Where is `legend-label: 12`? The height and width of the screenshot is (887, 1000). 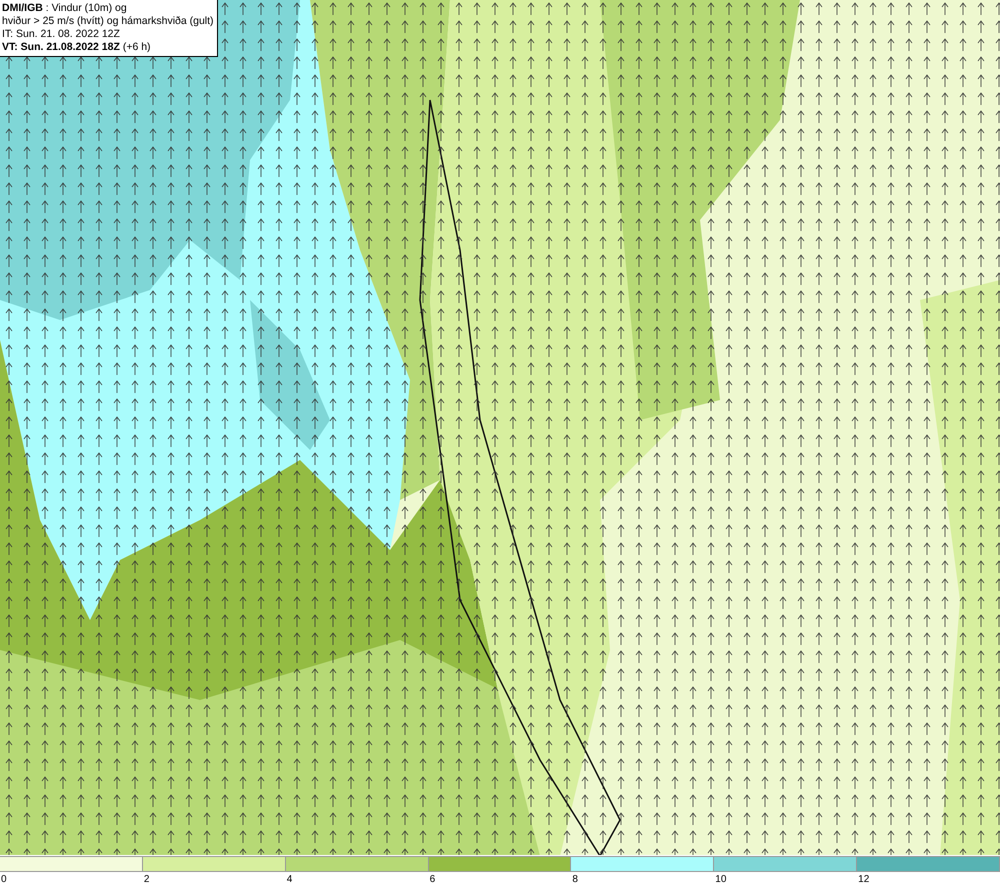
legend-label: 12 is located at coordinates (863, 880).